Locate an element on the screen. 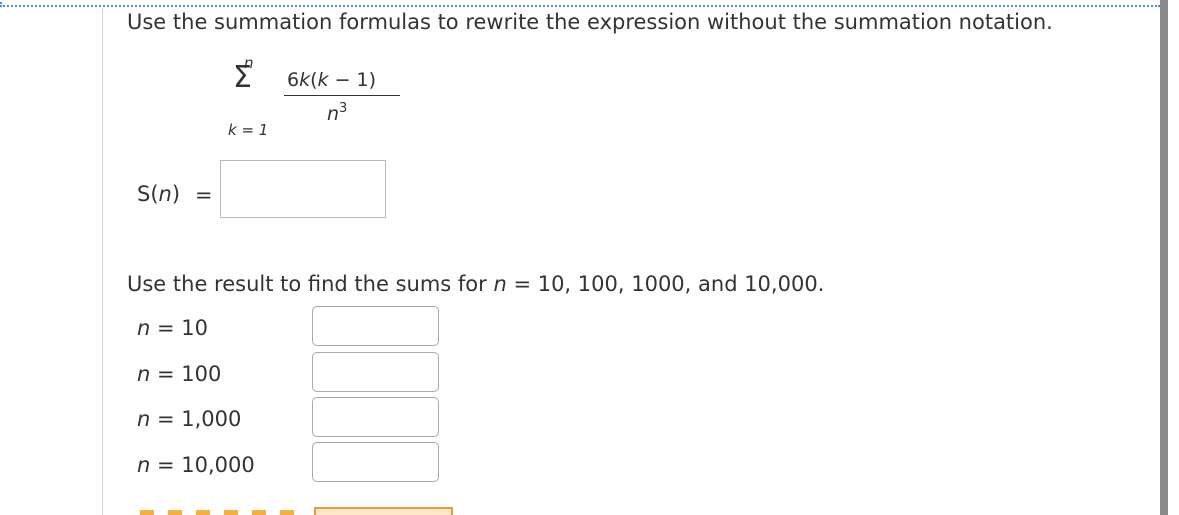 The width and height of the screenshot is (1179, 515). left-divider is located at coordinates (102, 261).